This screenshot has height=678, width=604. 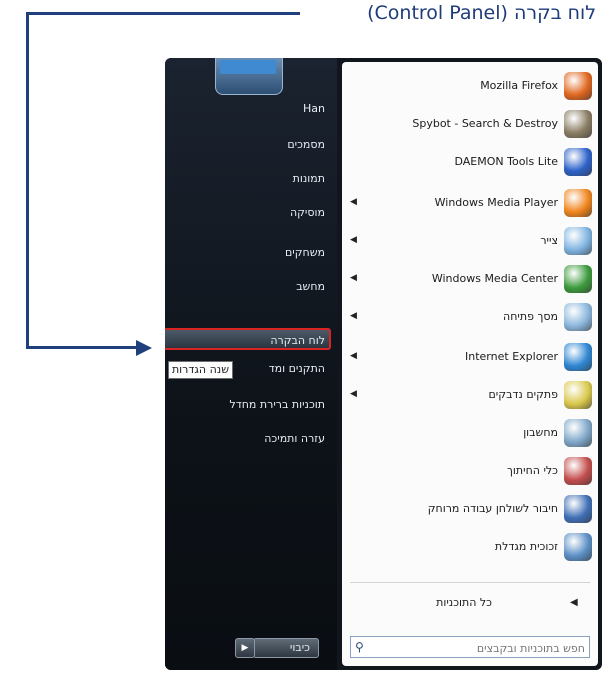 What do you see at coordinates (540, 432) in the screenshot?
I see `program-label: מחשבון` at bounding box center [540, 432].